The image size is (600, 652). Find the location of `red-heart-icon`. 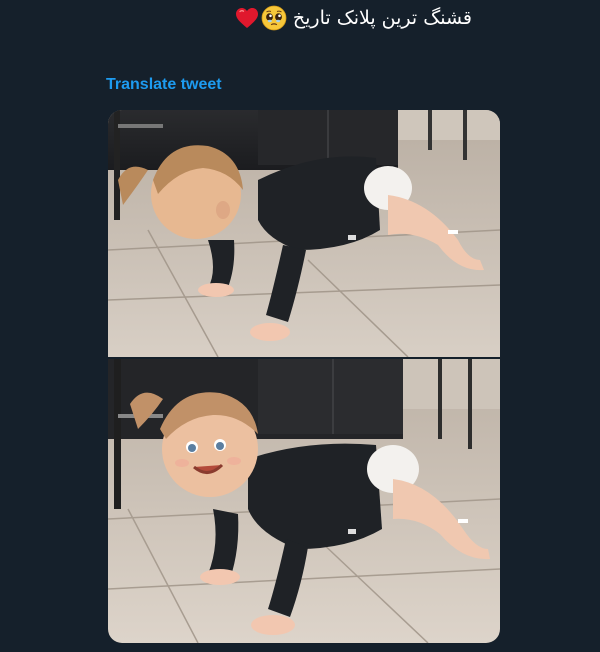

red-heart-icon is located at coordinates (247, 18).